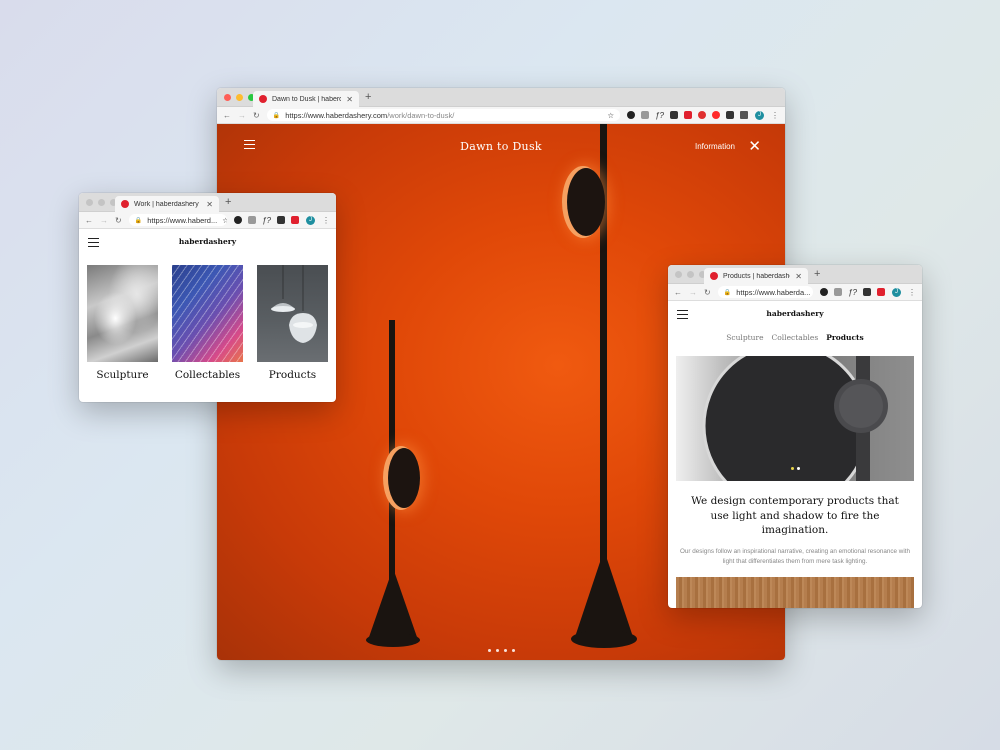 The height and width of the screenshot is (750, 1000). Describe the element at coordinates (393, 640) in the screenshot. I see `lamp-short-foot` at that location.